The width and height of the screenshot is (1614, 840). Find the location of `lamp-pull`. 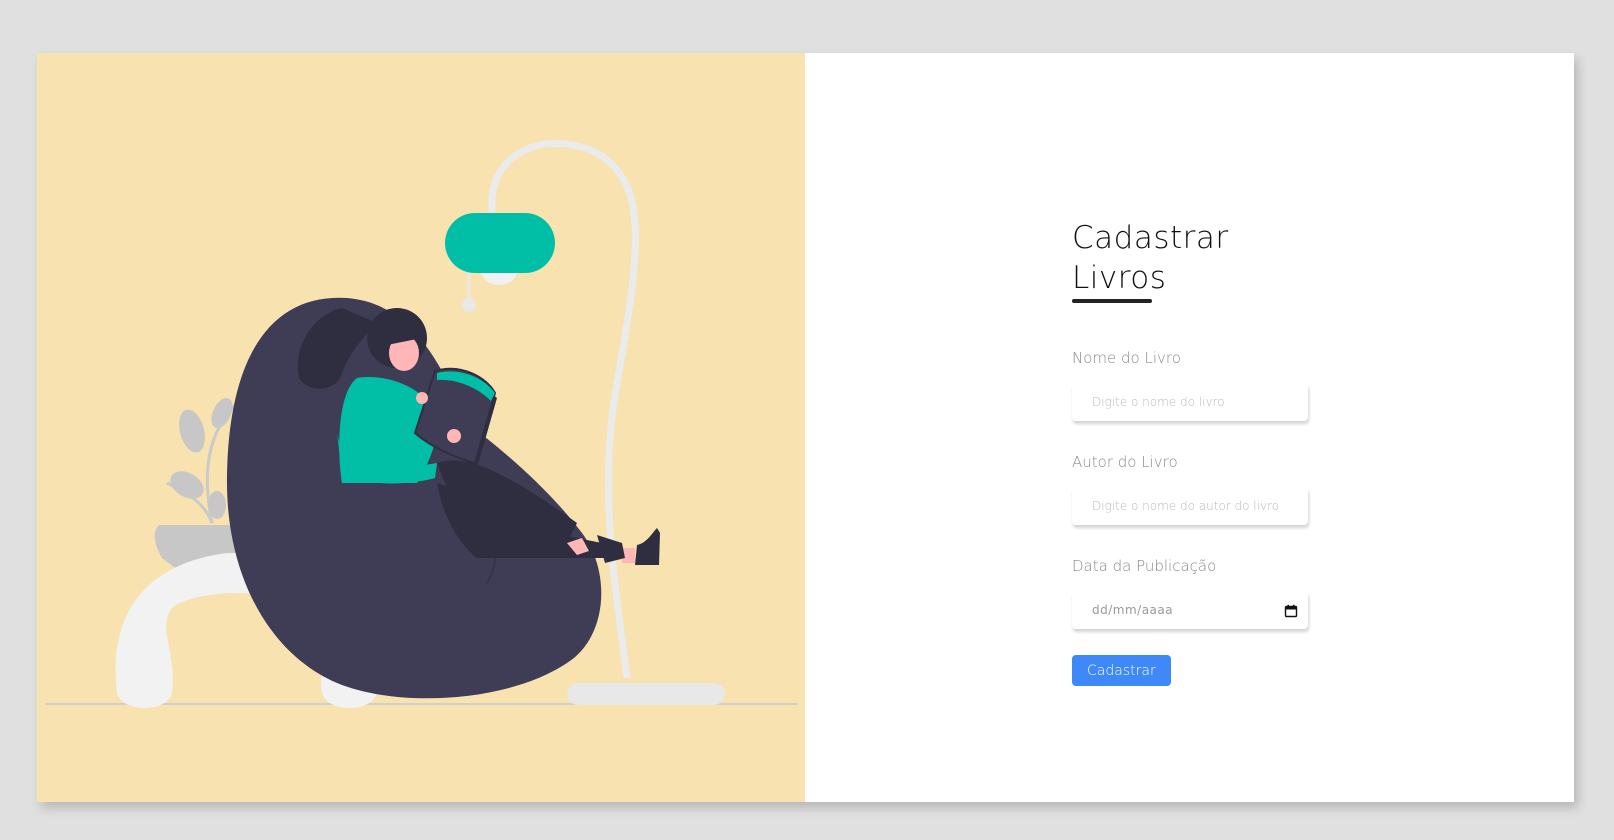

lamp-pull is located at coordinates (469, 305).